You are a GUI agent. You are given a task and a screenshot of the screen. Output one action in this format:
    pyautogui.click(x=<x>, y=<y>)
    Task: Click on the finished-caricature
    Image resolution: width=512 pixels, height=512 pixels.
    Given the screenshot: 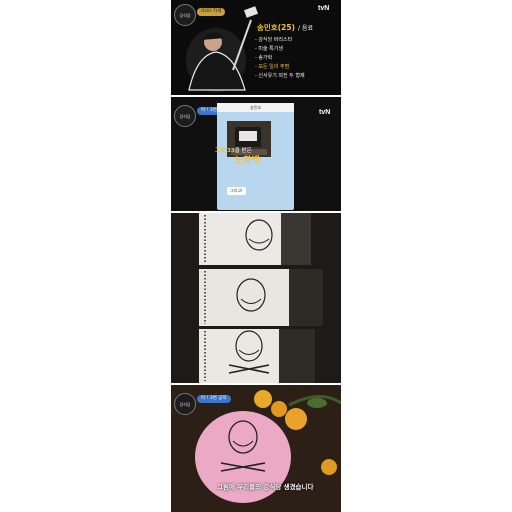 What is the action you would take?
    pyautogui.click(x=256, y=448)
    